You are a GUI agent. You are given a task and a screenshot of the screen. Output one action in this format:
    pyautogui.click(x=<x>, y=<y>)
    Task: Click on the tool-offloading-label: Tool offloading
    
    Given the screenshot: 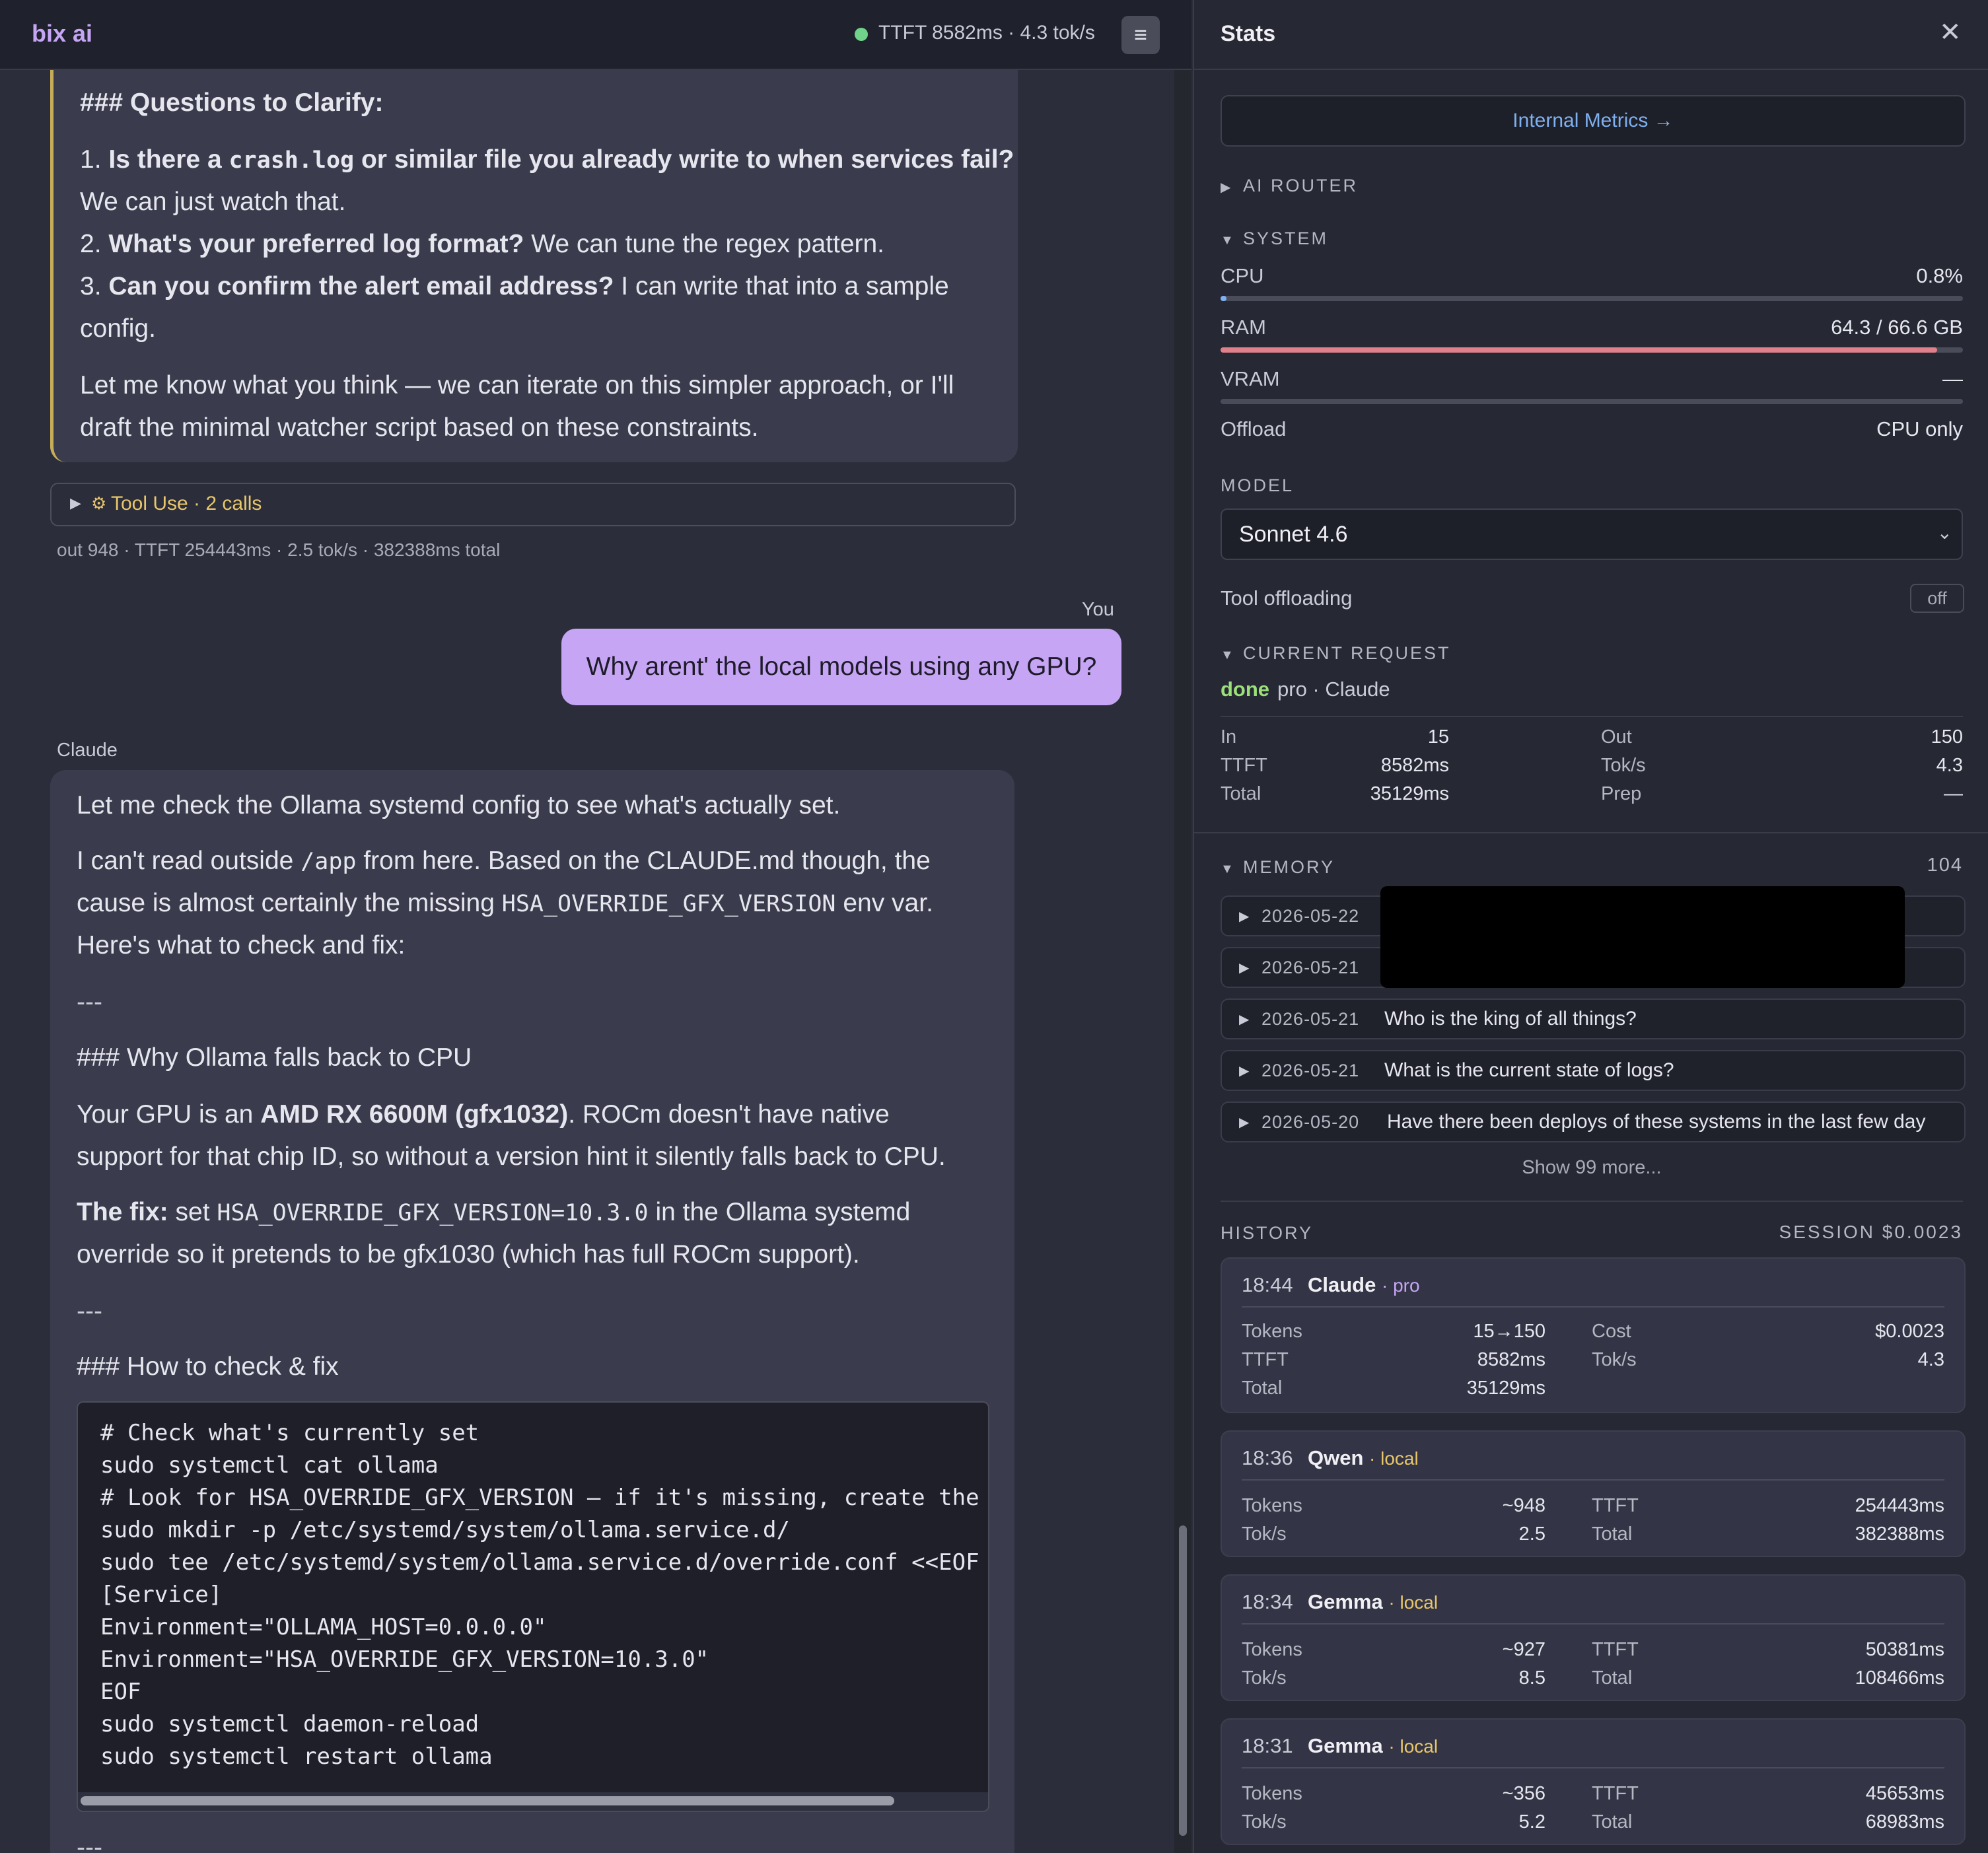 What is the action you would take?
    pyautogui.click(x=1287, y=598)
    